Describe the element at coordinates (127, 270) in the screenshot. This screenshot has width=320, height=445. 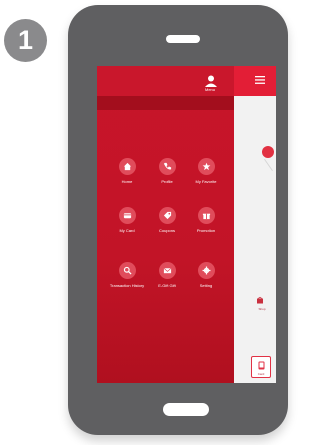
I see `search-icon` at that location.